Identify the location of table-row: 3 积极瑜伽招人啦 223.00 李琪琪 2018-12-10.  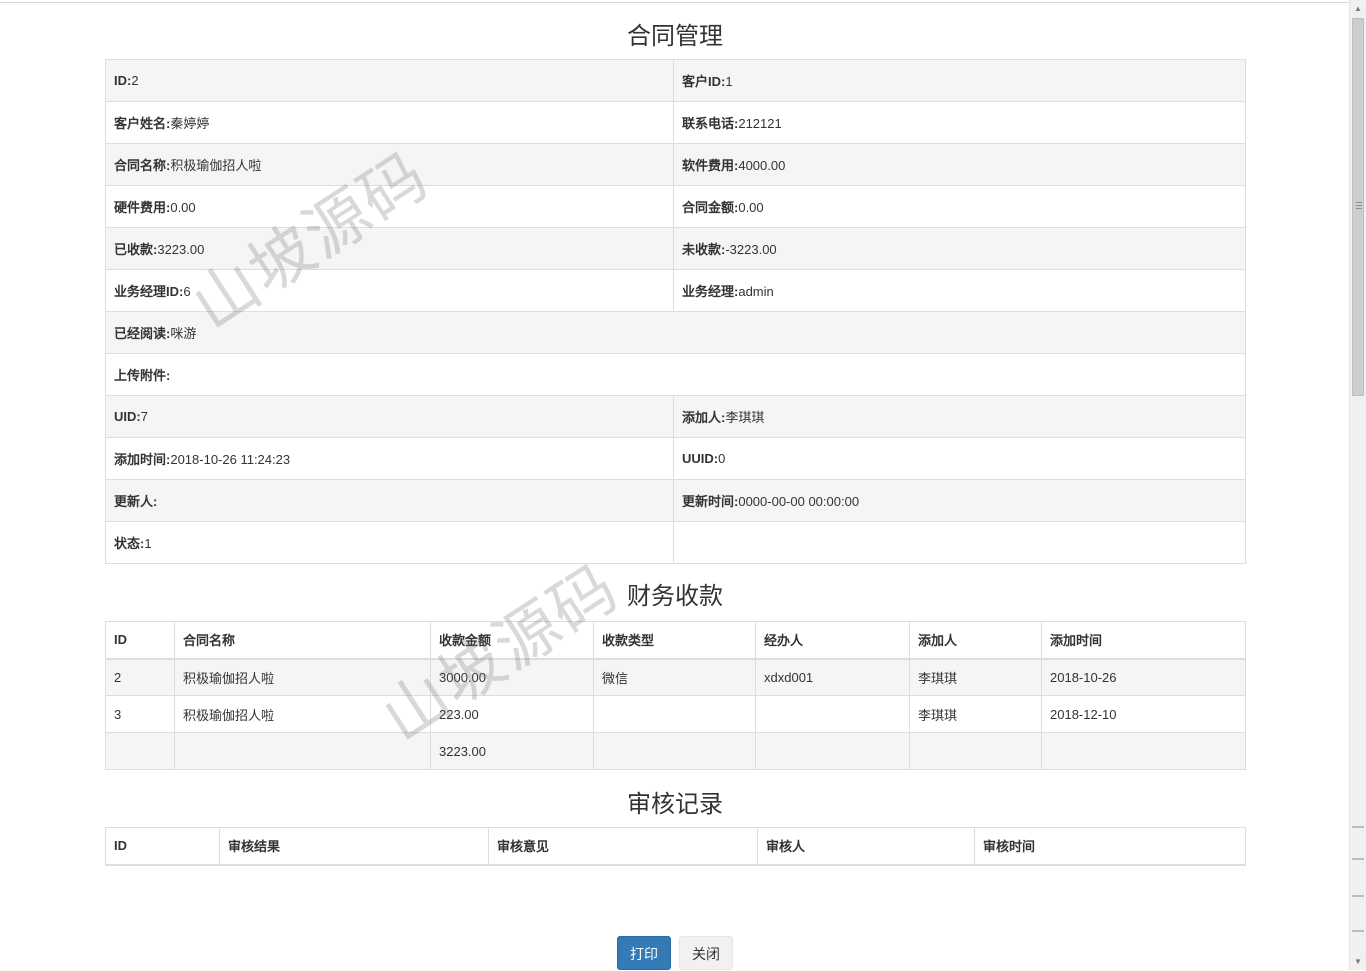
(675, 714).